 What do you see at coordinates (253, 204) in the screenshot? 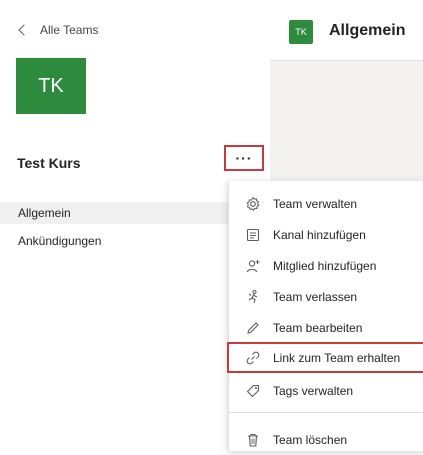
I see `gear-icon` at bounding box center [253, 204].